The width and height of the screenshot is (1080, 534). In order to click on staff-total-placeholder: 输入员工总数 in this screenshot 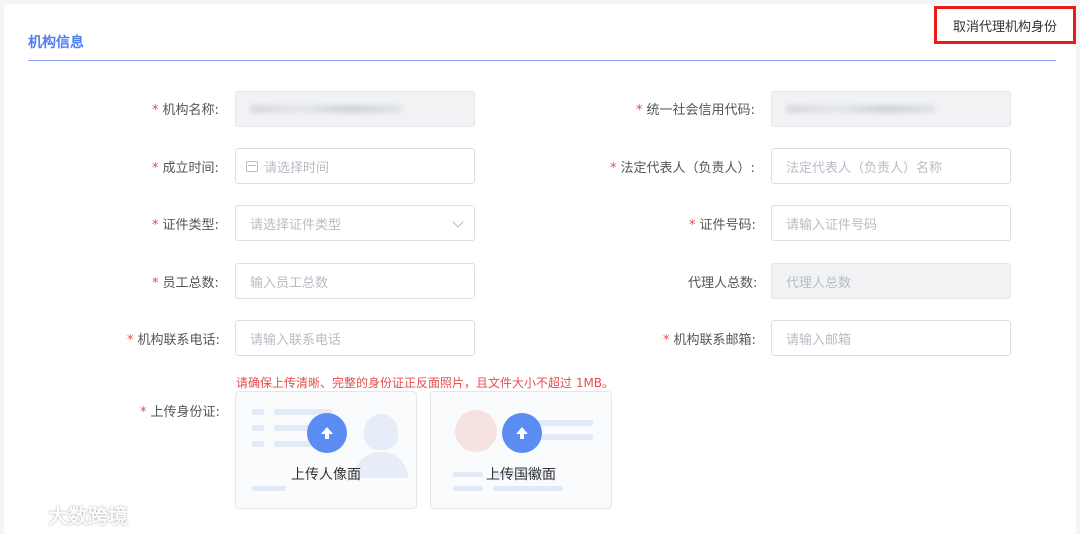, I will do `click(289, 283)`.